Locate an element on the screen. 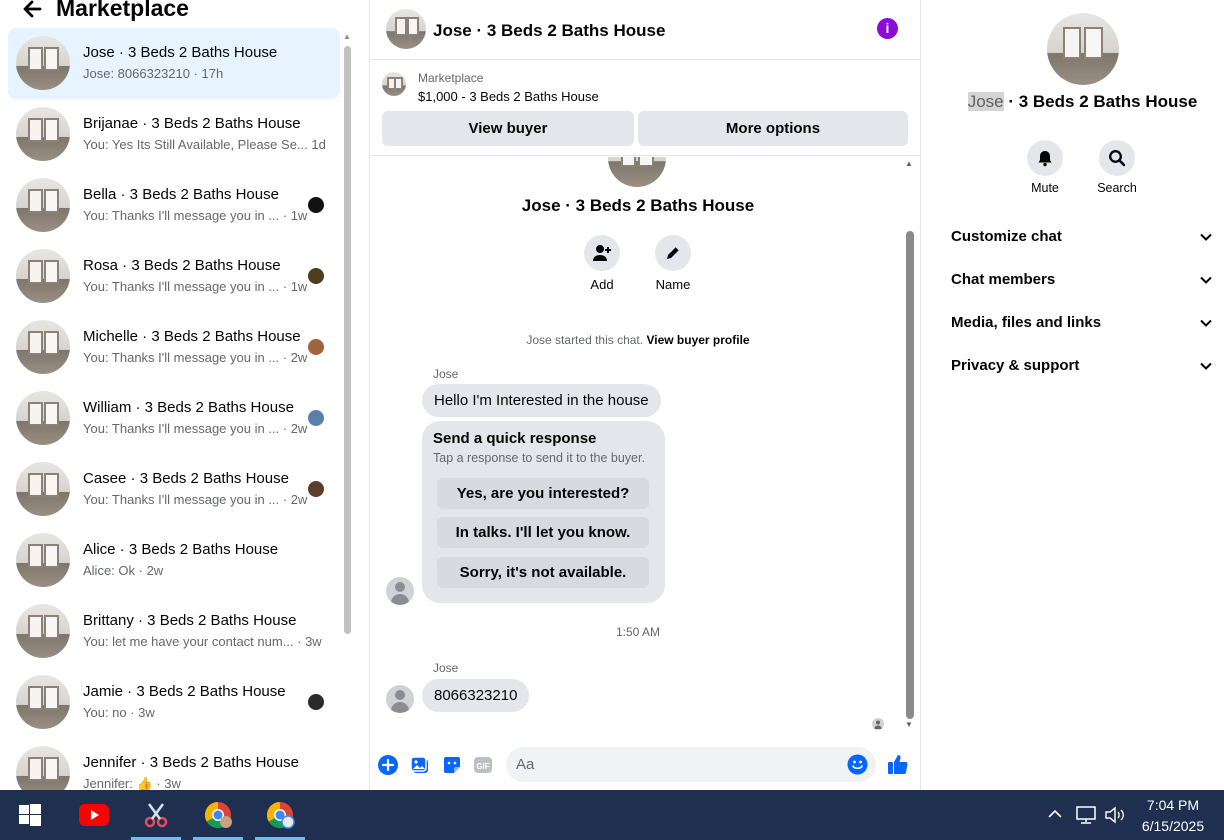 This screenshot has width=1224, height=840. view-buyer-profile-link: View buyer profile is located at coordinates (697, 340).